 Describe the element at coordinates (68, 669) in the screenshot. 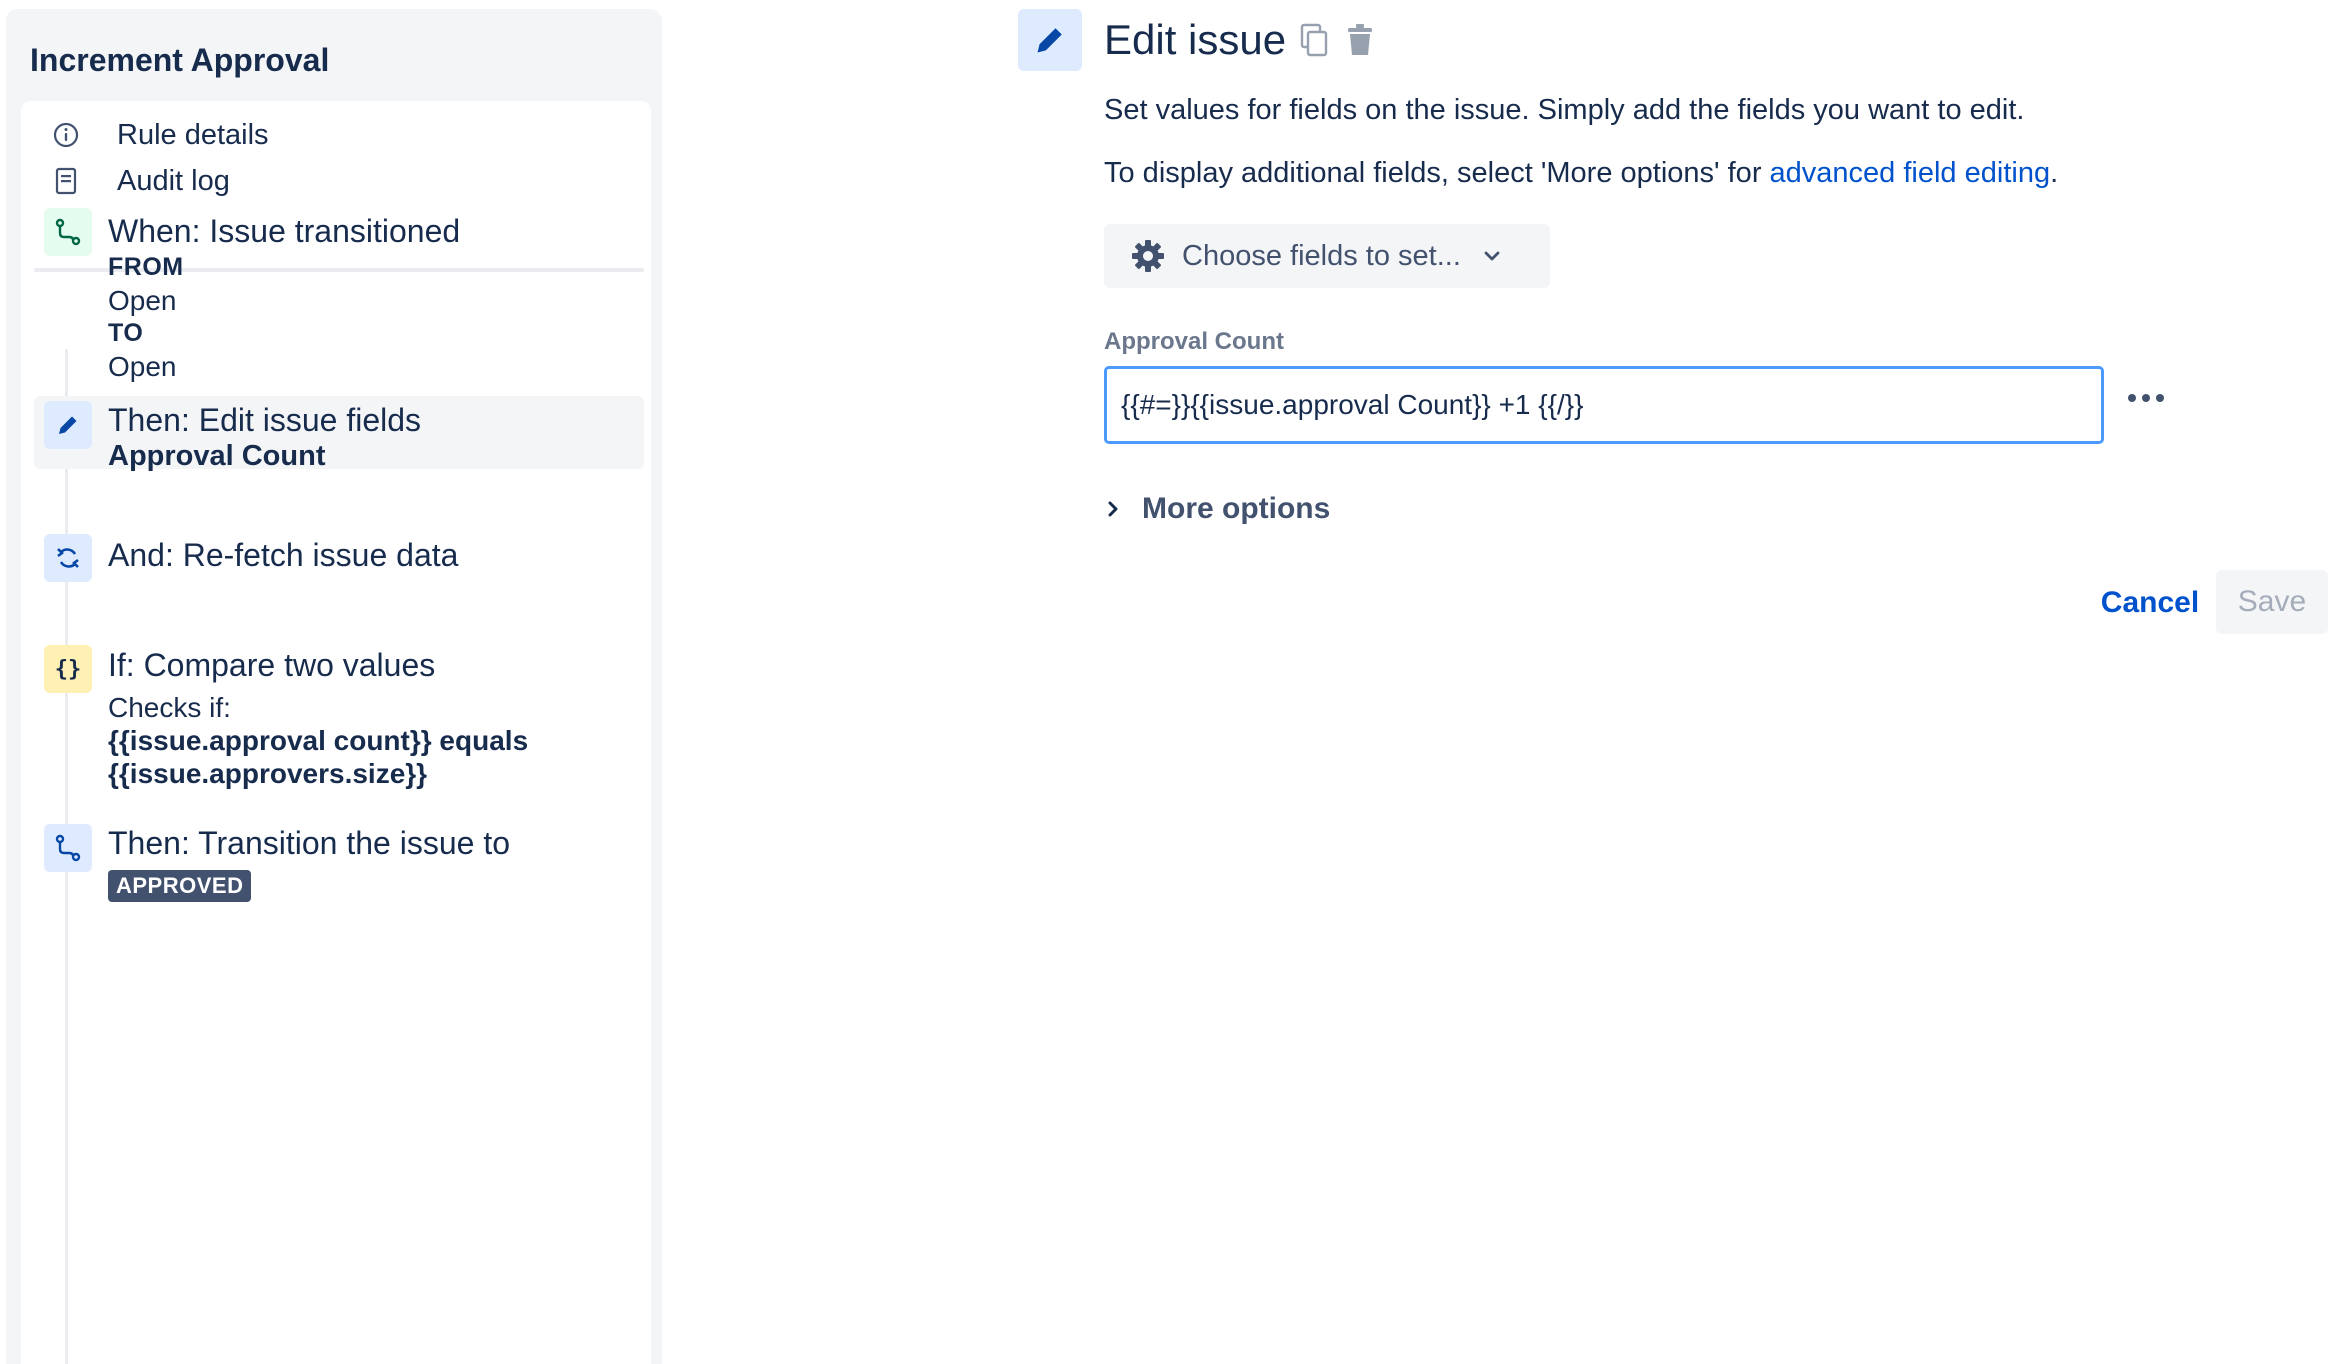

I see `curly-braces-icon: {}` at that location.